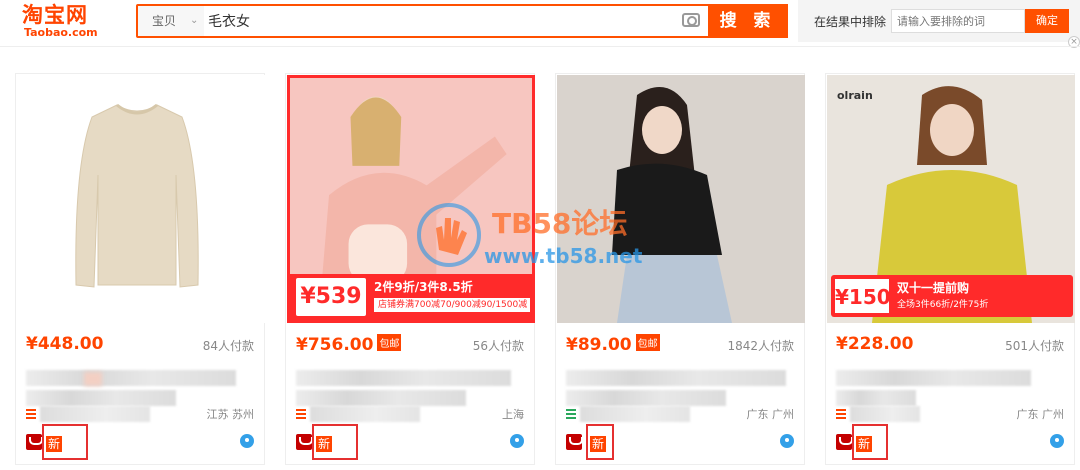  What do you see at coordinates (164, 21) in the screenshot?
I see `search-category-label: 宝贝` at bounding box center [164, 21].